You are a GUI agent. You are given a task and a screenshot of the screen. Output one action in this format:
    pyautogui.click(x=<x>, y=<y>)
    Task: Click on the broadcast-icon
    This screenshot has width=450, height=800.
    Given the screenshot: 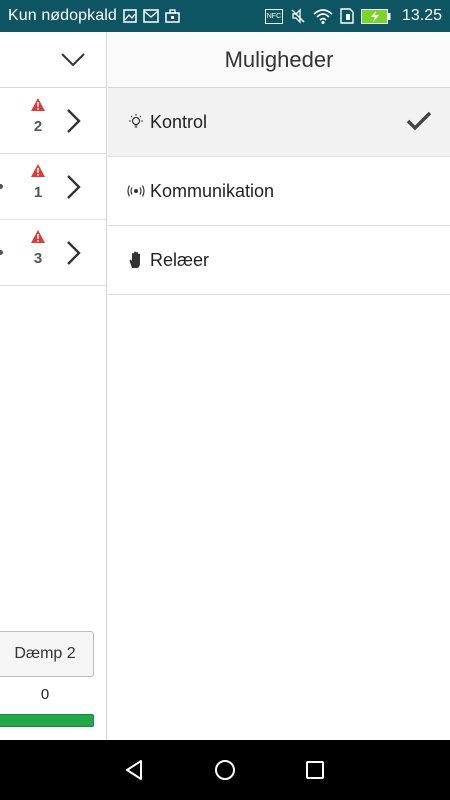 What is the action you would take?
    pyautogui.click(x=136, y=191)
    